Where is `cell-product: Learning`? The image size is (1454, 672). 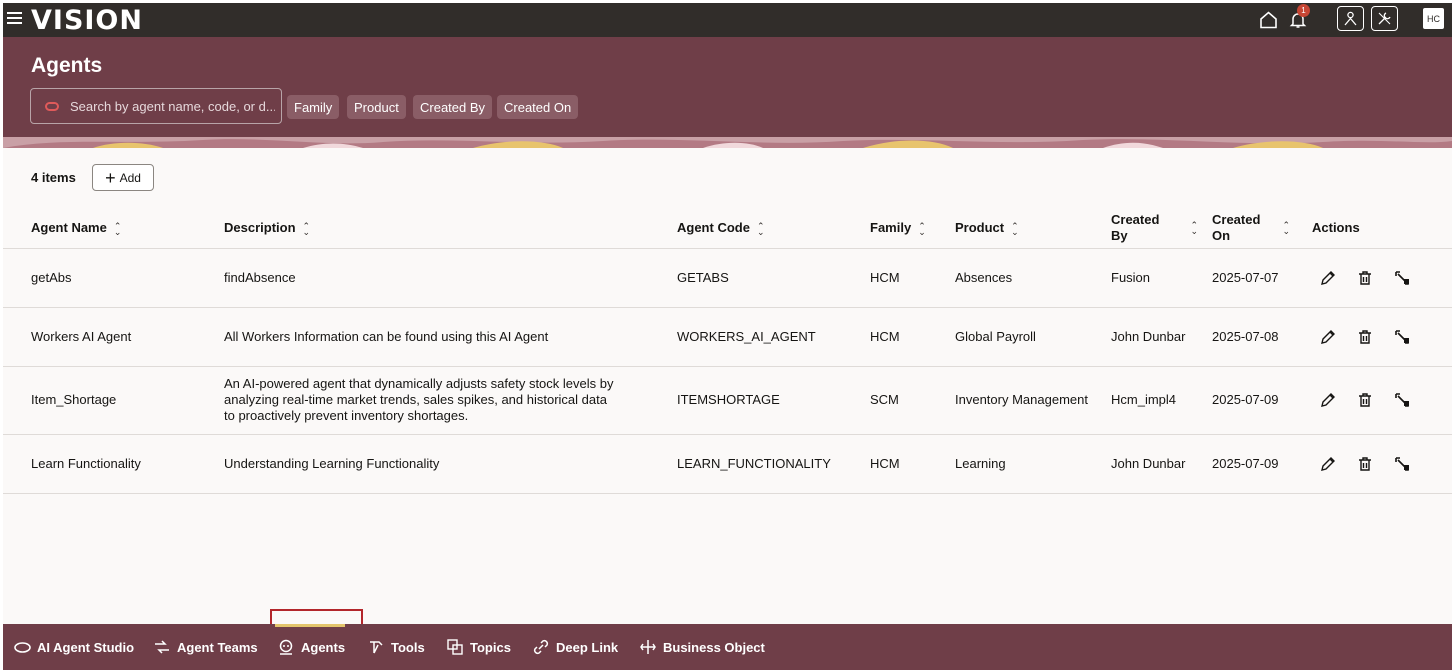
cell-product: Learning is located at coordinates (1033, 464).